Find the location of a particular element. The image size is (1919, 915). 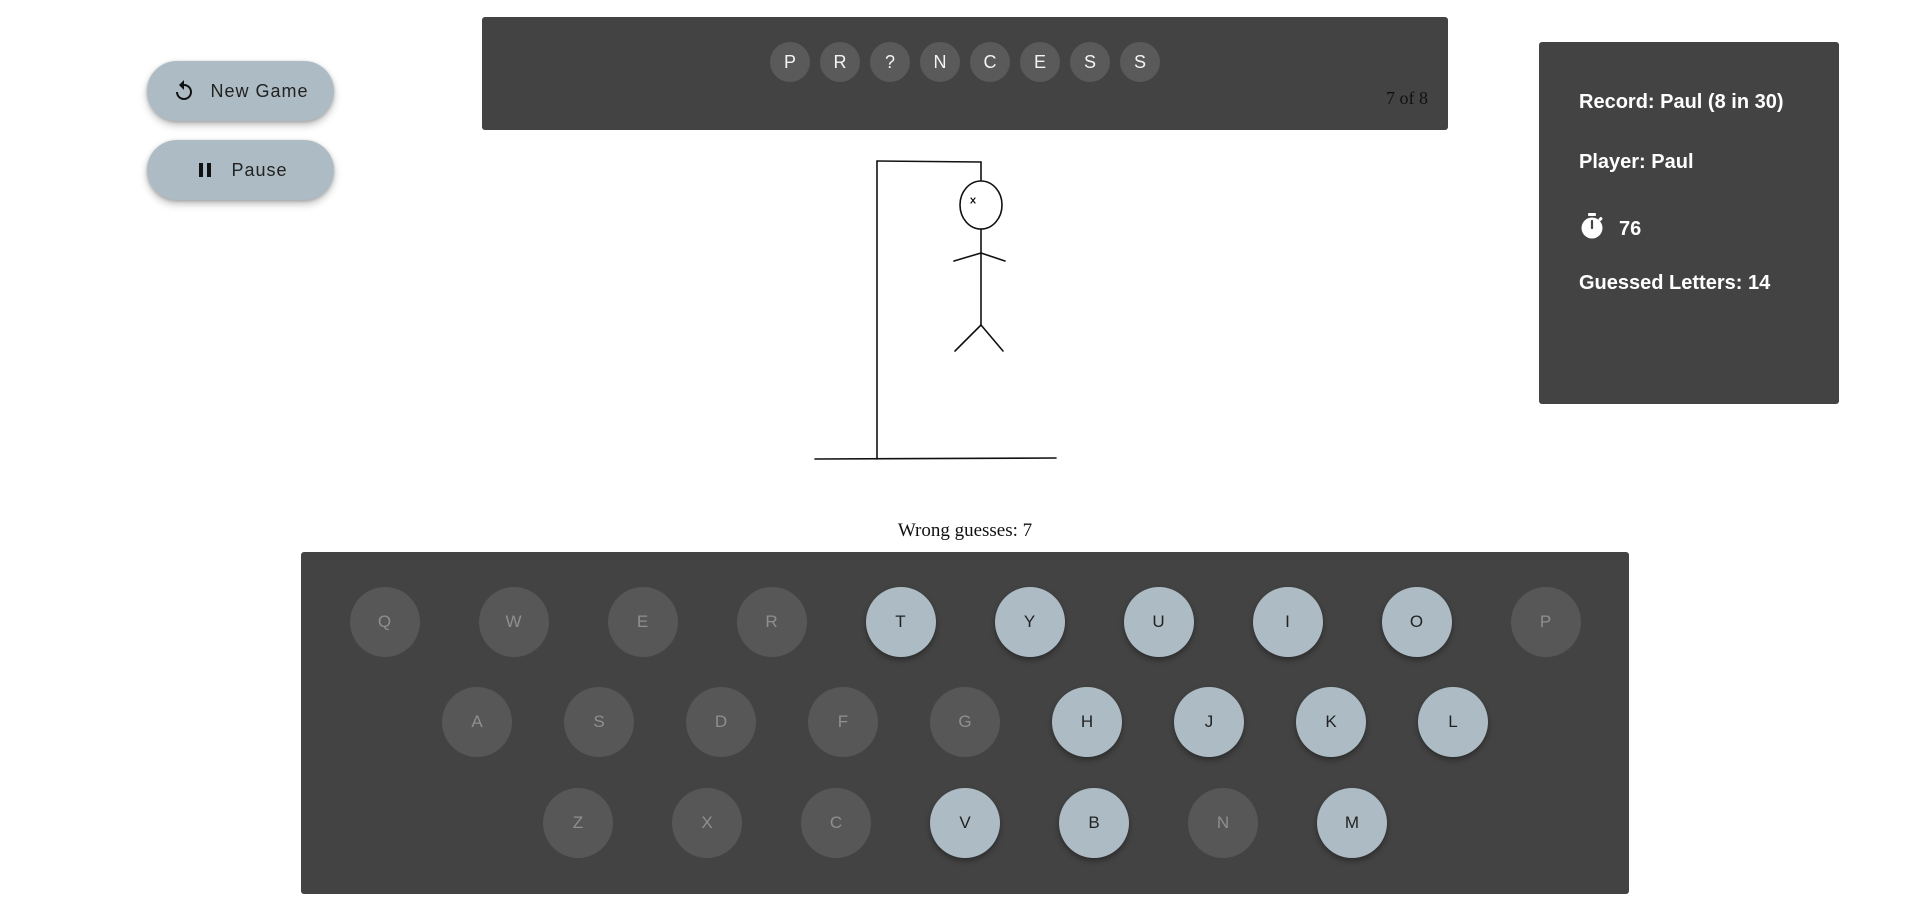

key-t: T is located at coordinates (900, 622).